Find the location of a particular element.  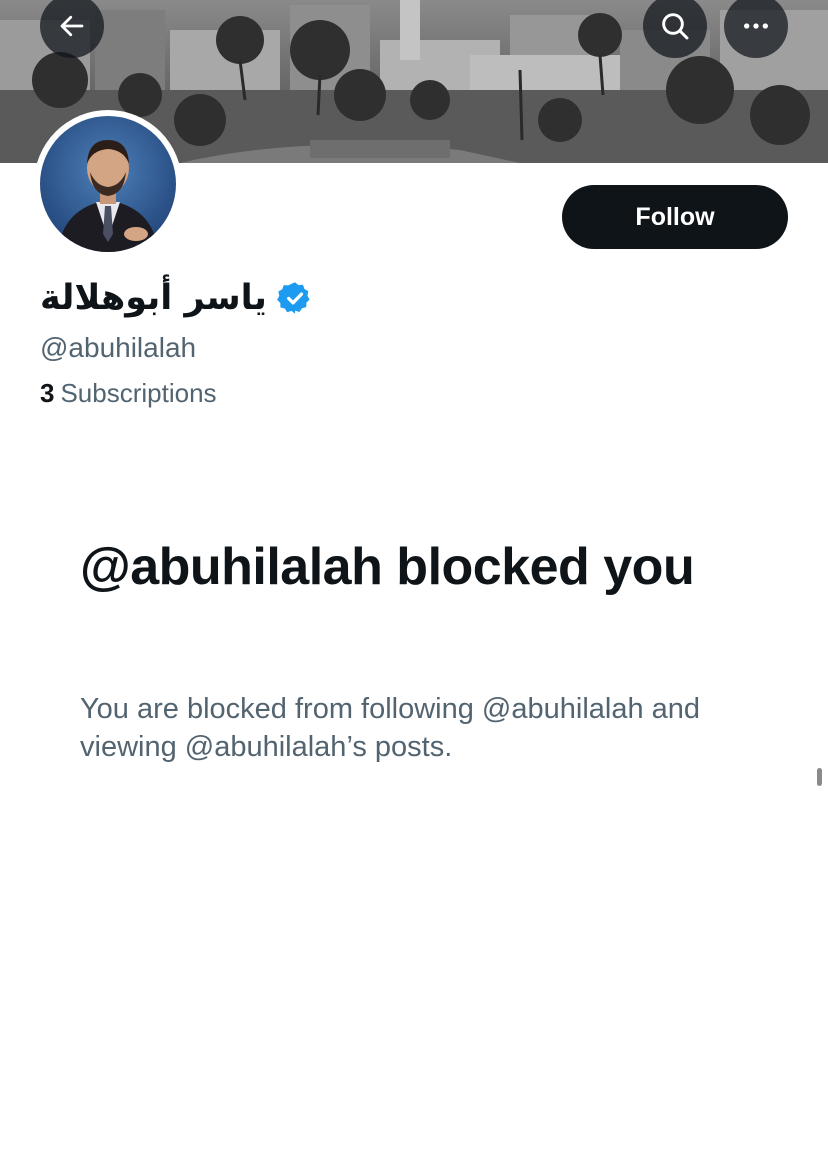

subscriptions-link: 3 Subscriptions is located at coordinates (128, 393).